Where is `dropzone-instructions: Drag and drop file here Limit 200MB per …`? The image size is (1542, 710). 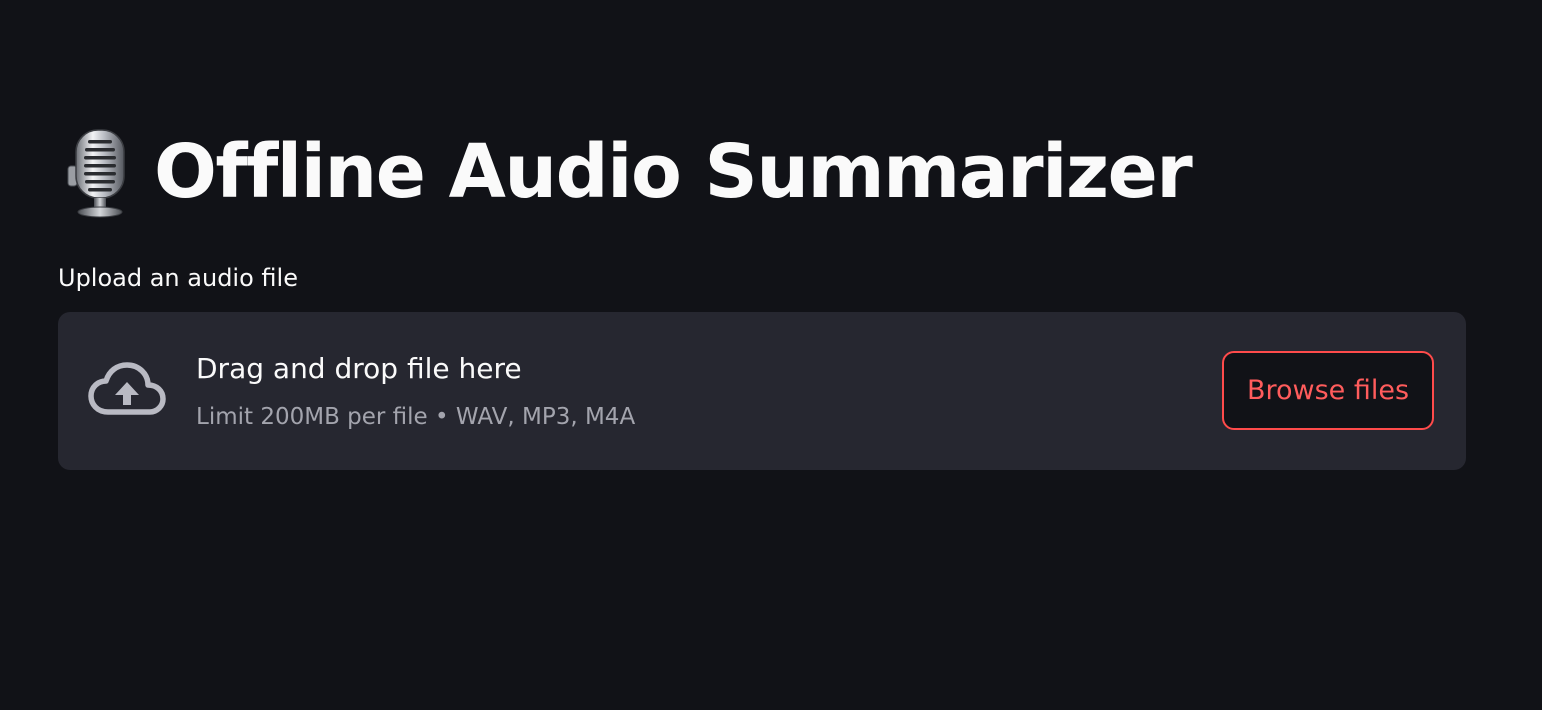 dropzone-instructions: Drag and drop file here Limit 200MB per … is located at coordinates (415, 391).